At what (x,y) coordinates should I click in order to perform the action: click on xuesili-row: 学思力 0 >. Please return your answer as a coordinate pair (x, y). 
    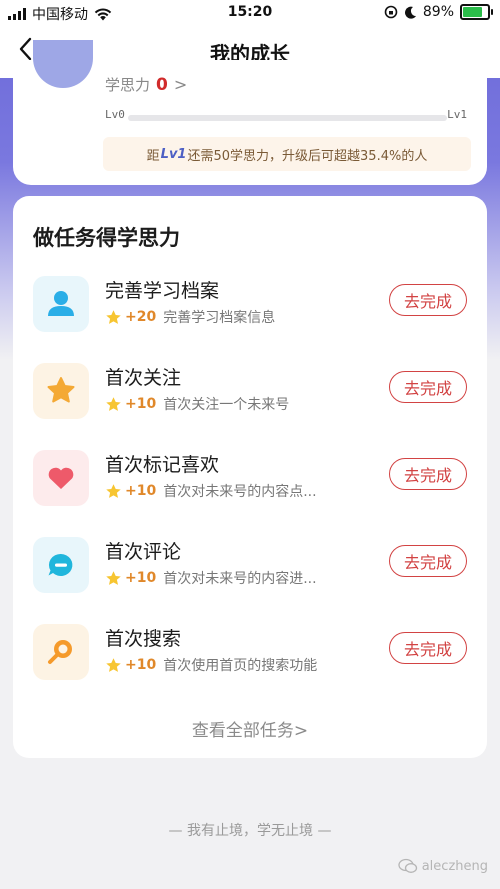
    Looking at the image, I should click on (146, 84).